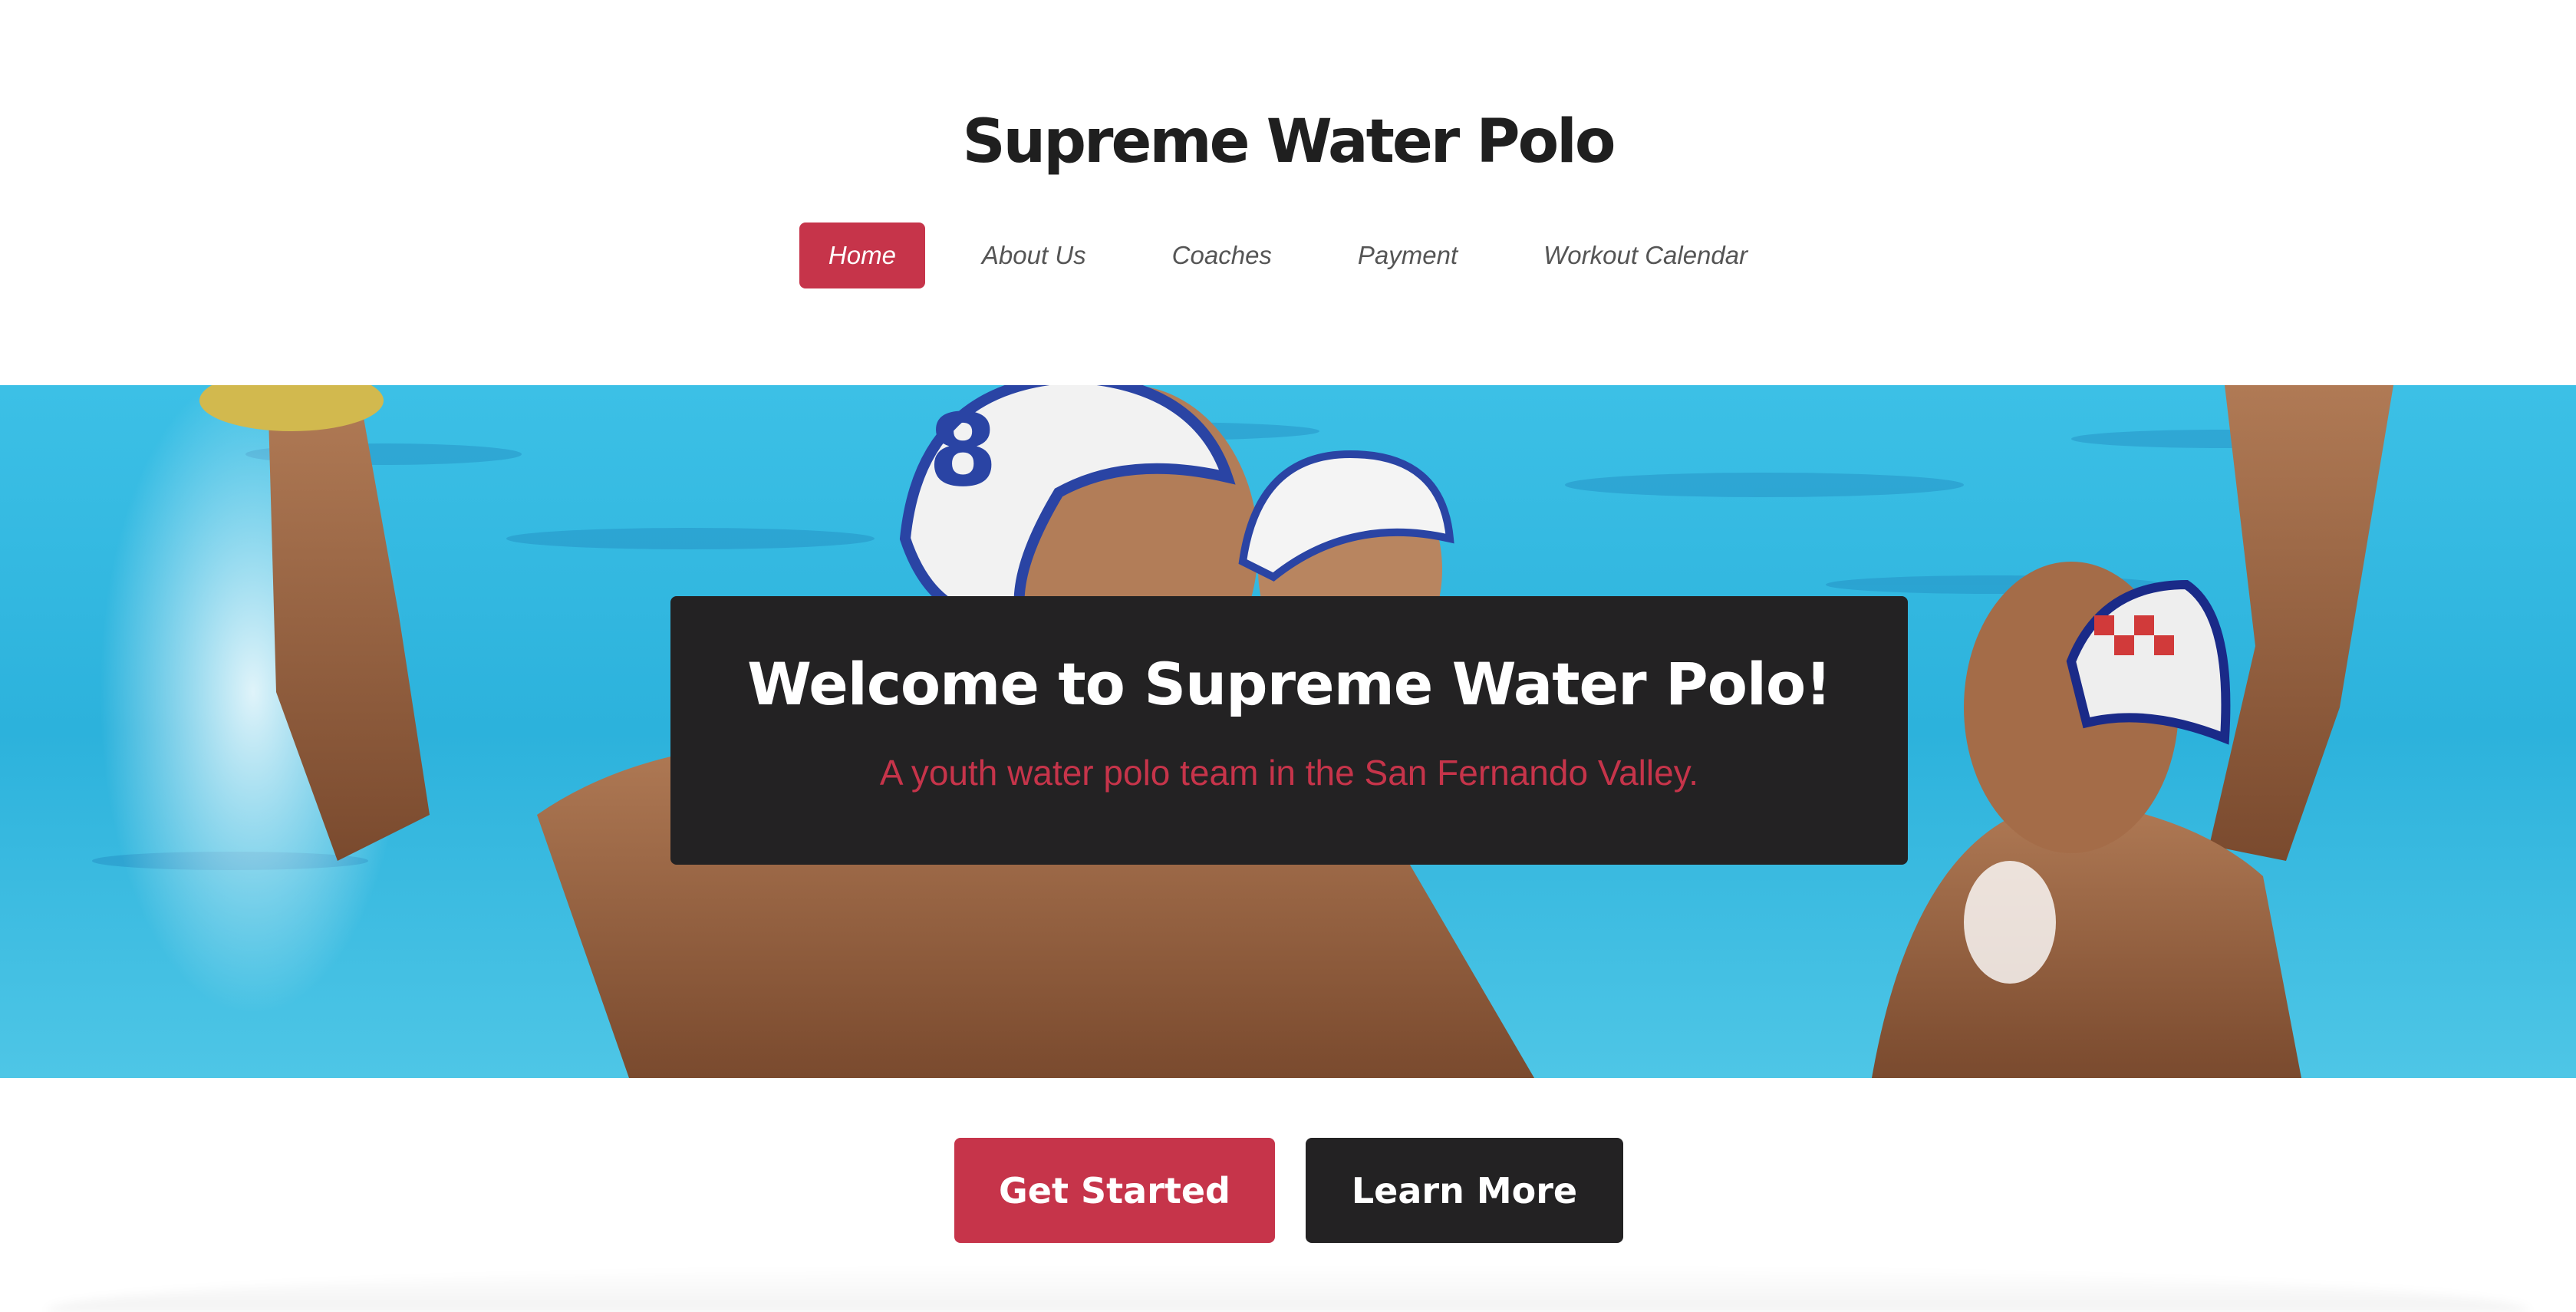  What do you see at coordinates (862, 255) in the screenshot?
I see `nav-item-home: Home` at bounding box center [862, 255].